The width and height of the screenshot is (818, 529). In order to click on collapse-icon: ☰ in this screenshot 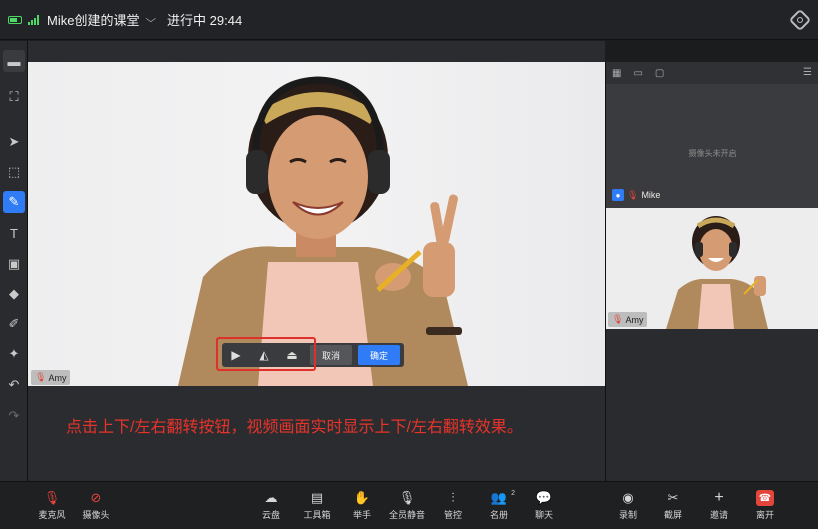, I will do `click(807, 72)`.